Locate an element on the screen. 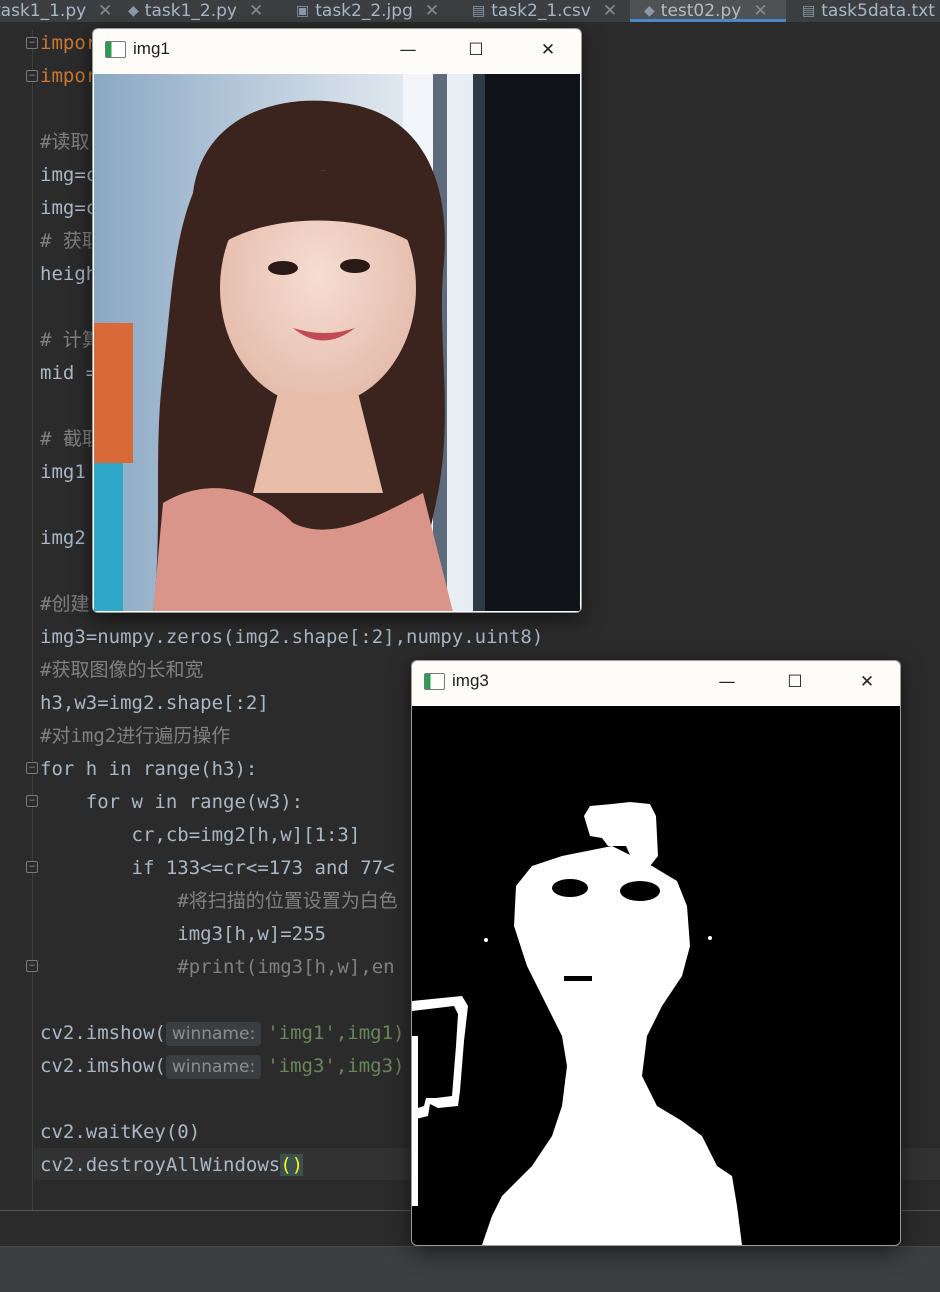 The width and height of the screenshot is (940, 1292). tab-task1-2: ◆ task1_2.py ✕ is located at coordinates (195, 11).